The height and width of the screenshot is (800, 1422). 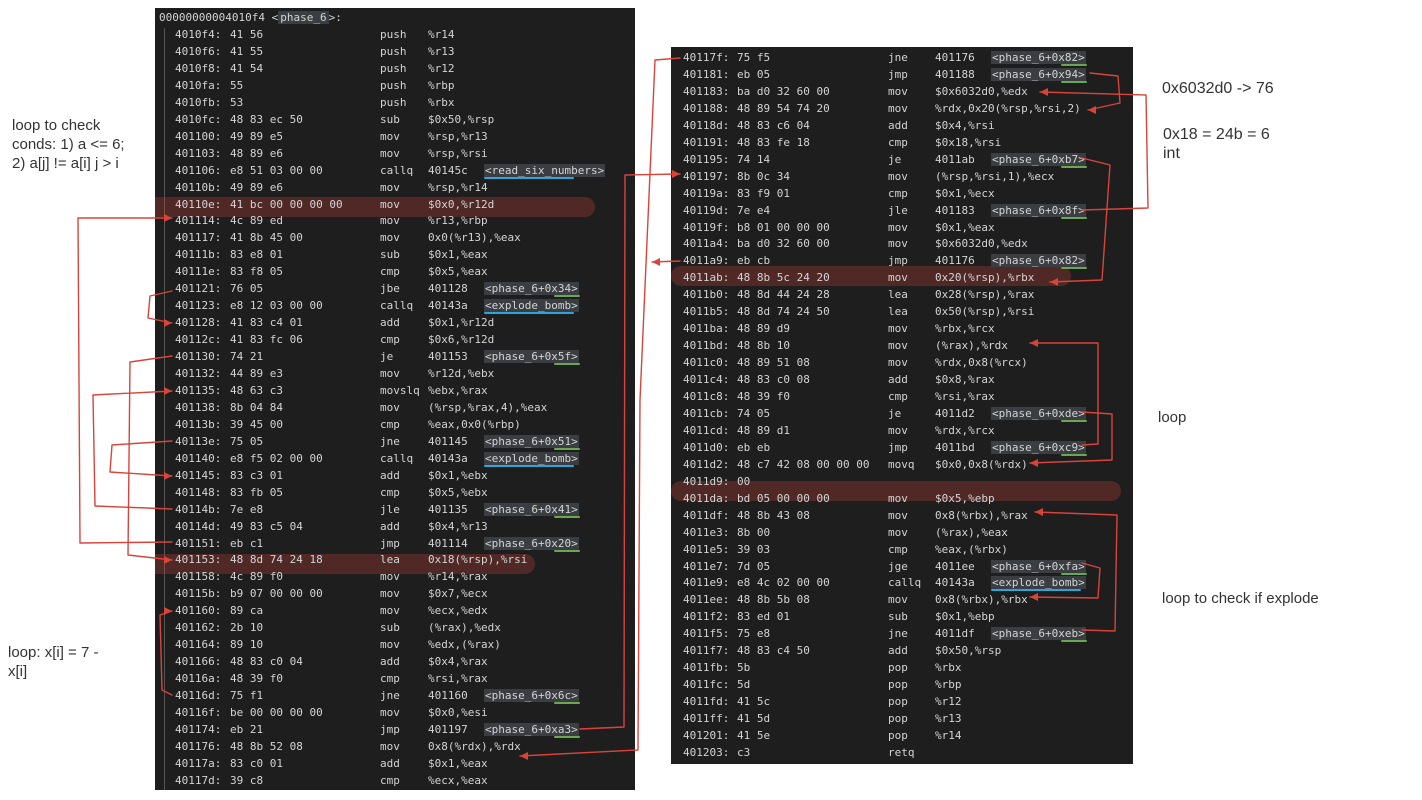 I want to click on arrow-jne-4011df, so click(x=1076, y=571).